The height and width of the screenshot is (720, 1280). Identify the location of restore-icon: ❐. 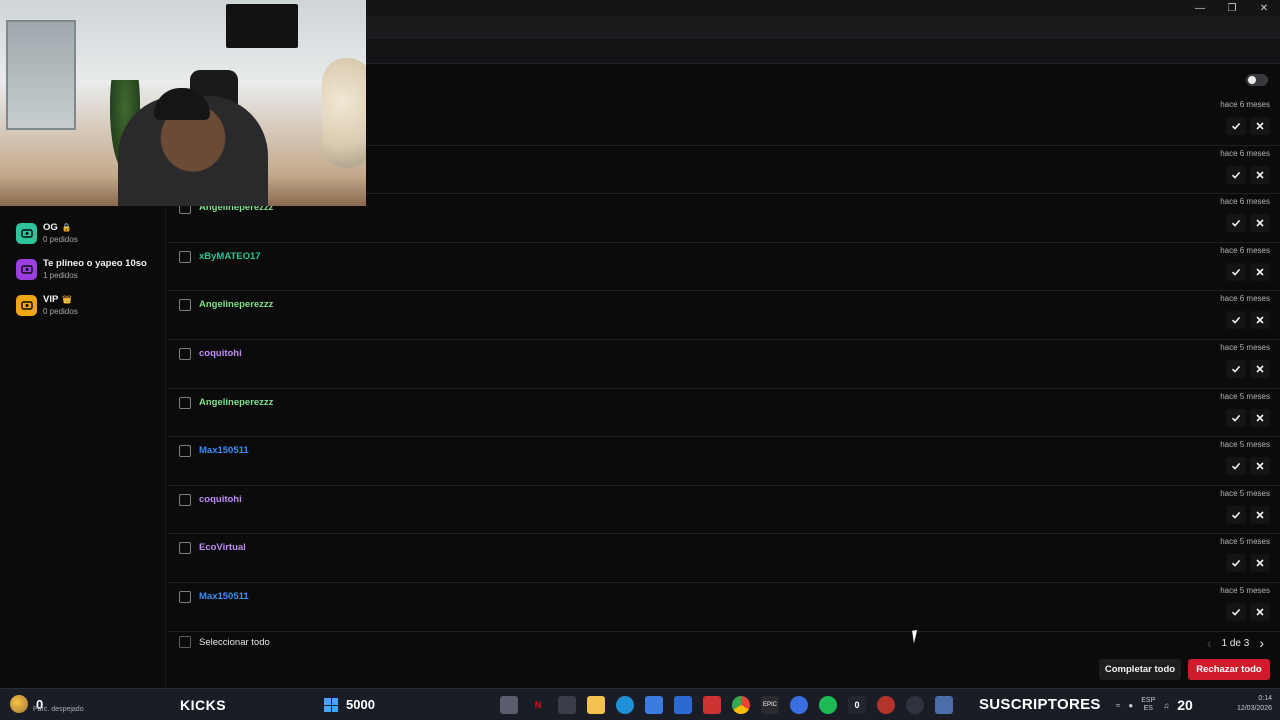
(1232, 8).